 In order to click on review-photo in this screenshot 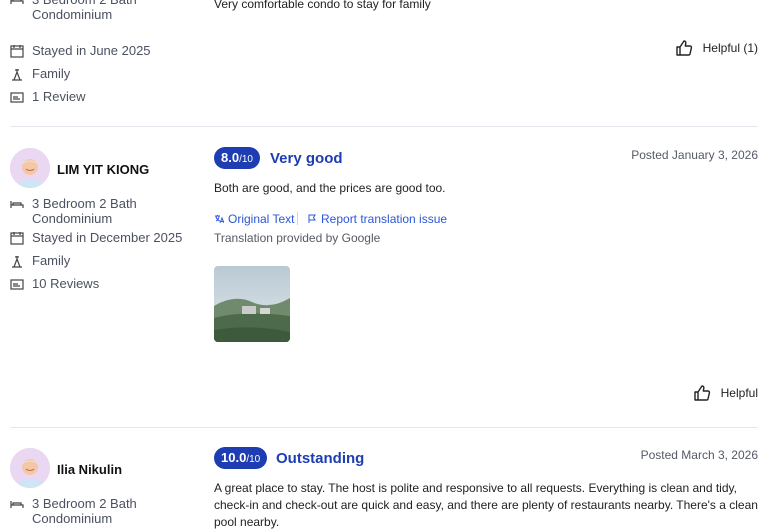, I will do `click(252, 304)`.